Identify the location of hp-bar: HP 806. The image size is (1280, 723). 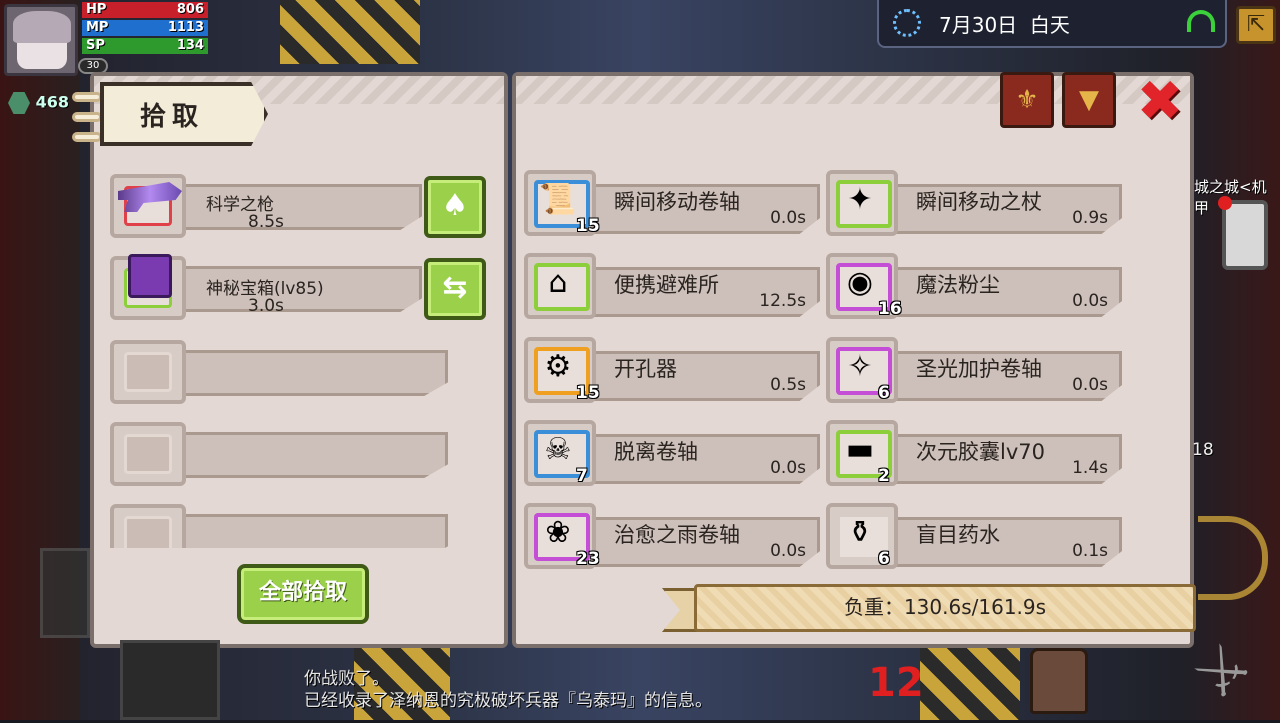
(145, 10).